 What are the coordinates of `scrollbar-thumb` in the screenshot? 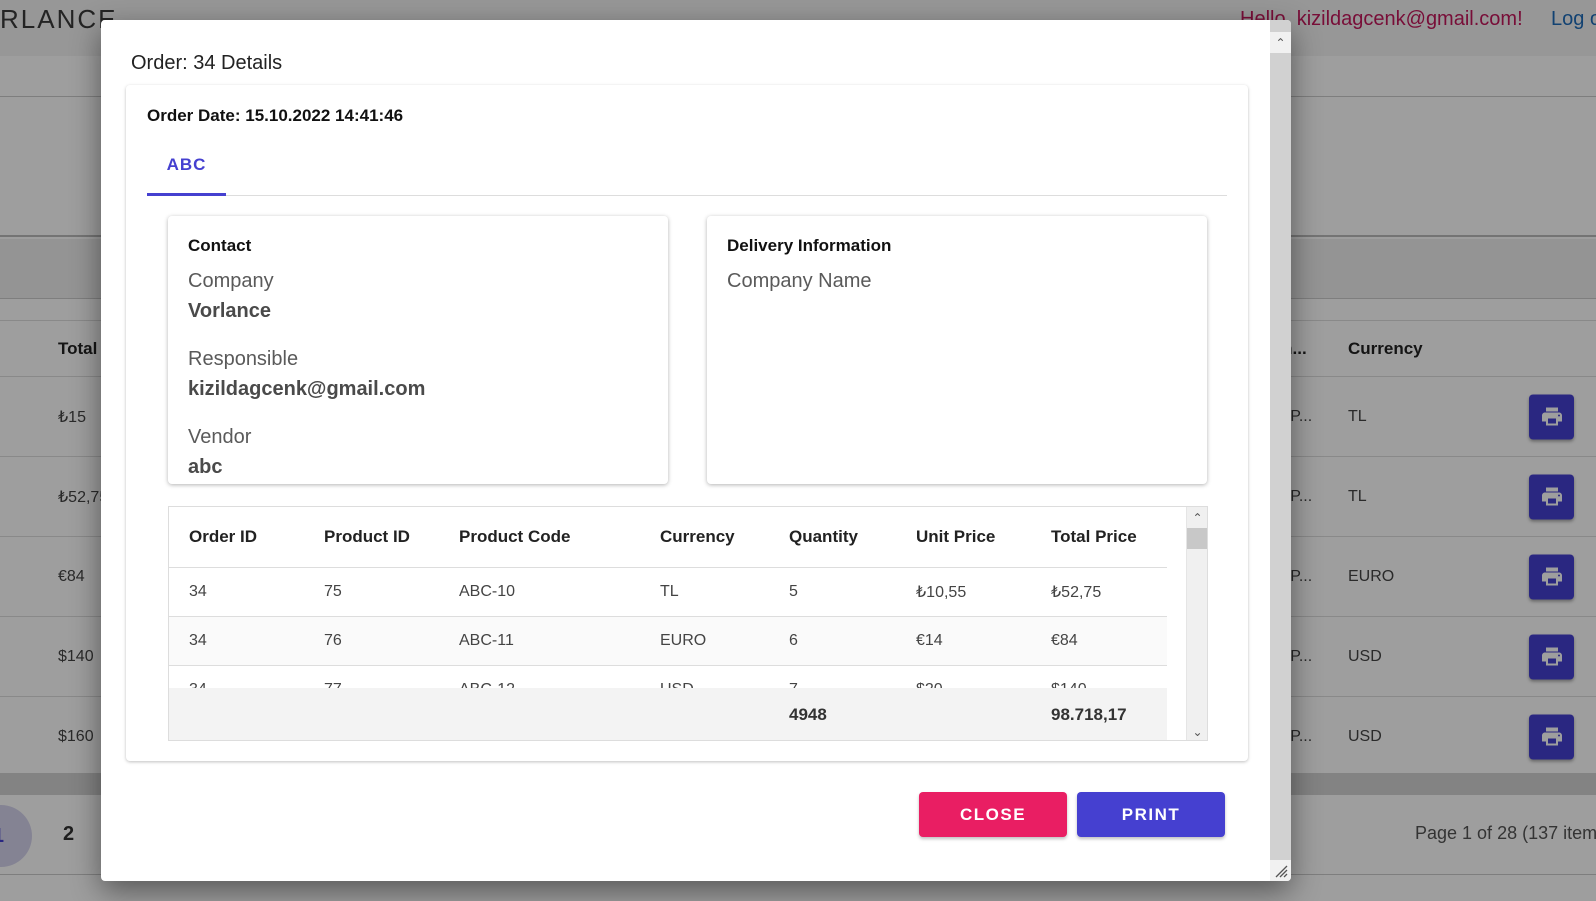 It's located at (1197, 538).